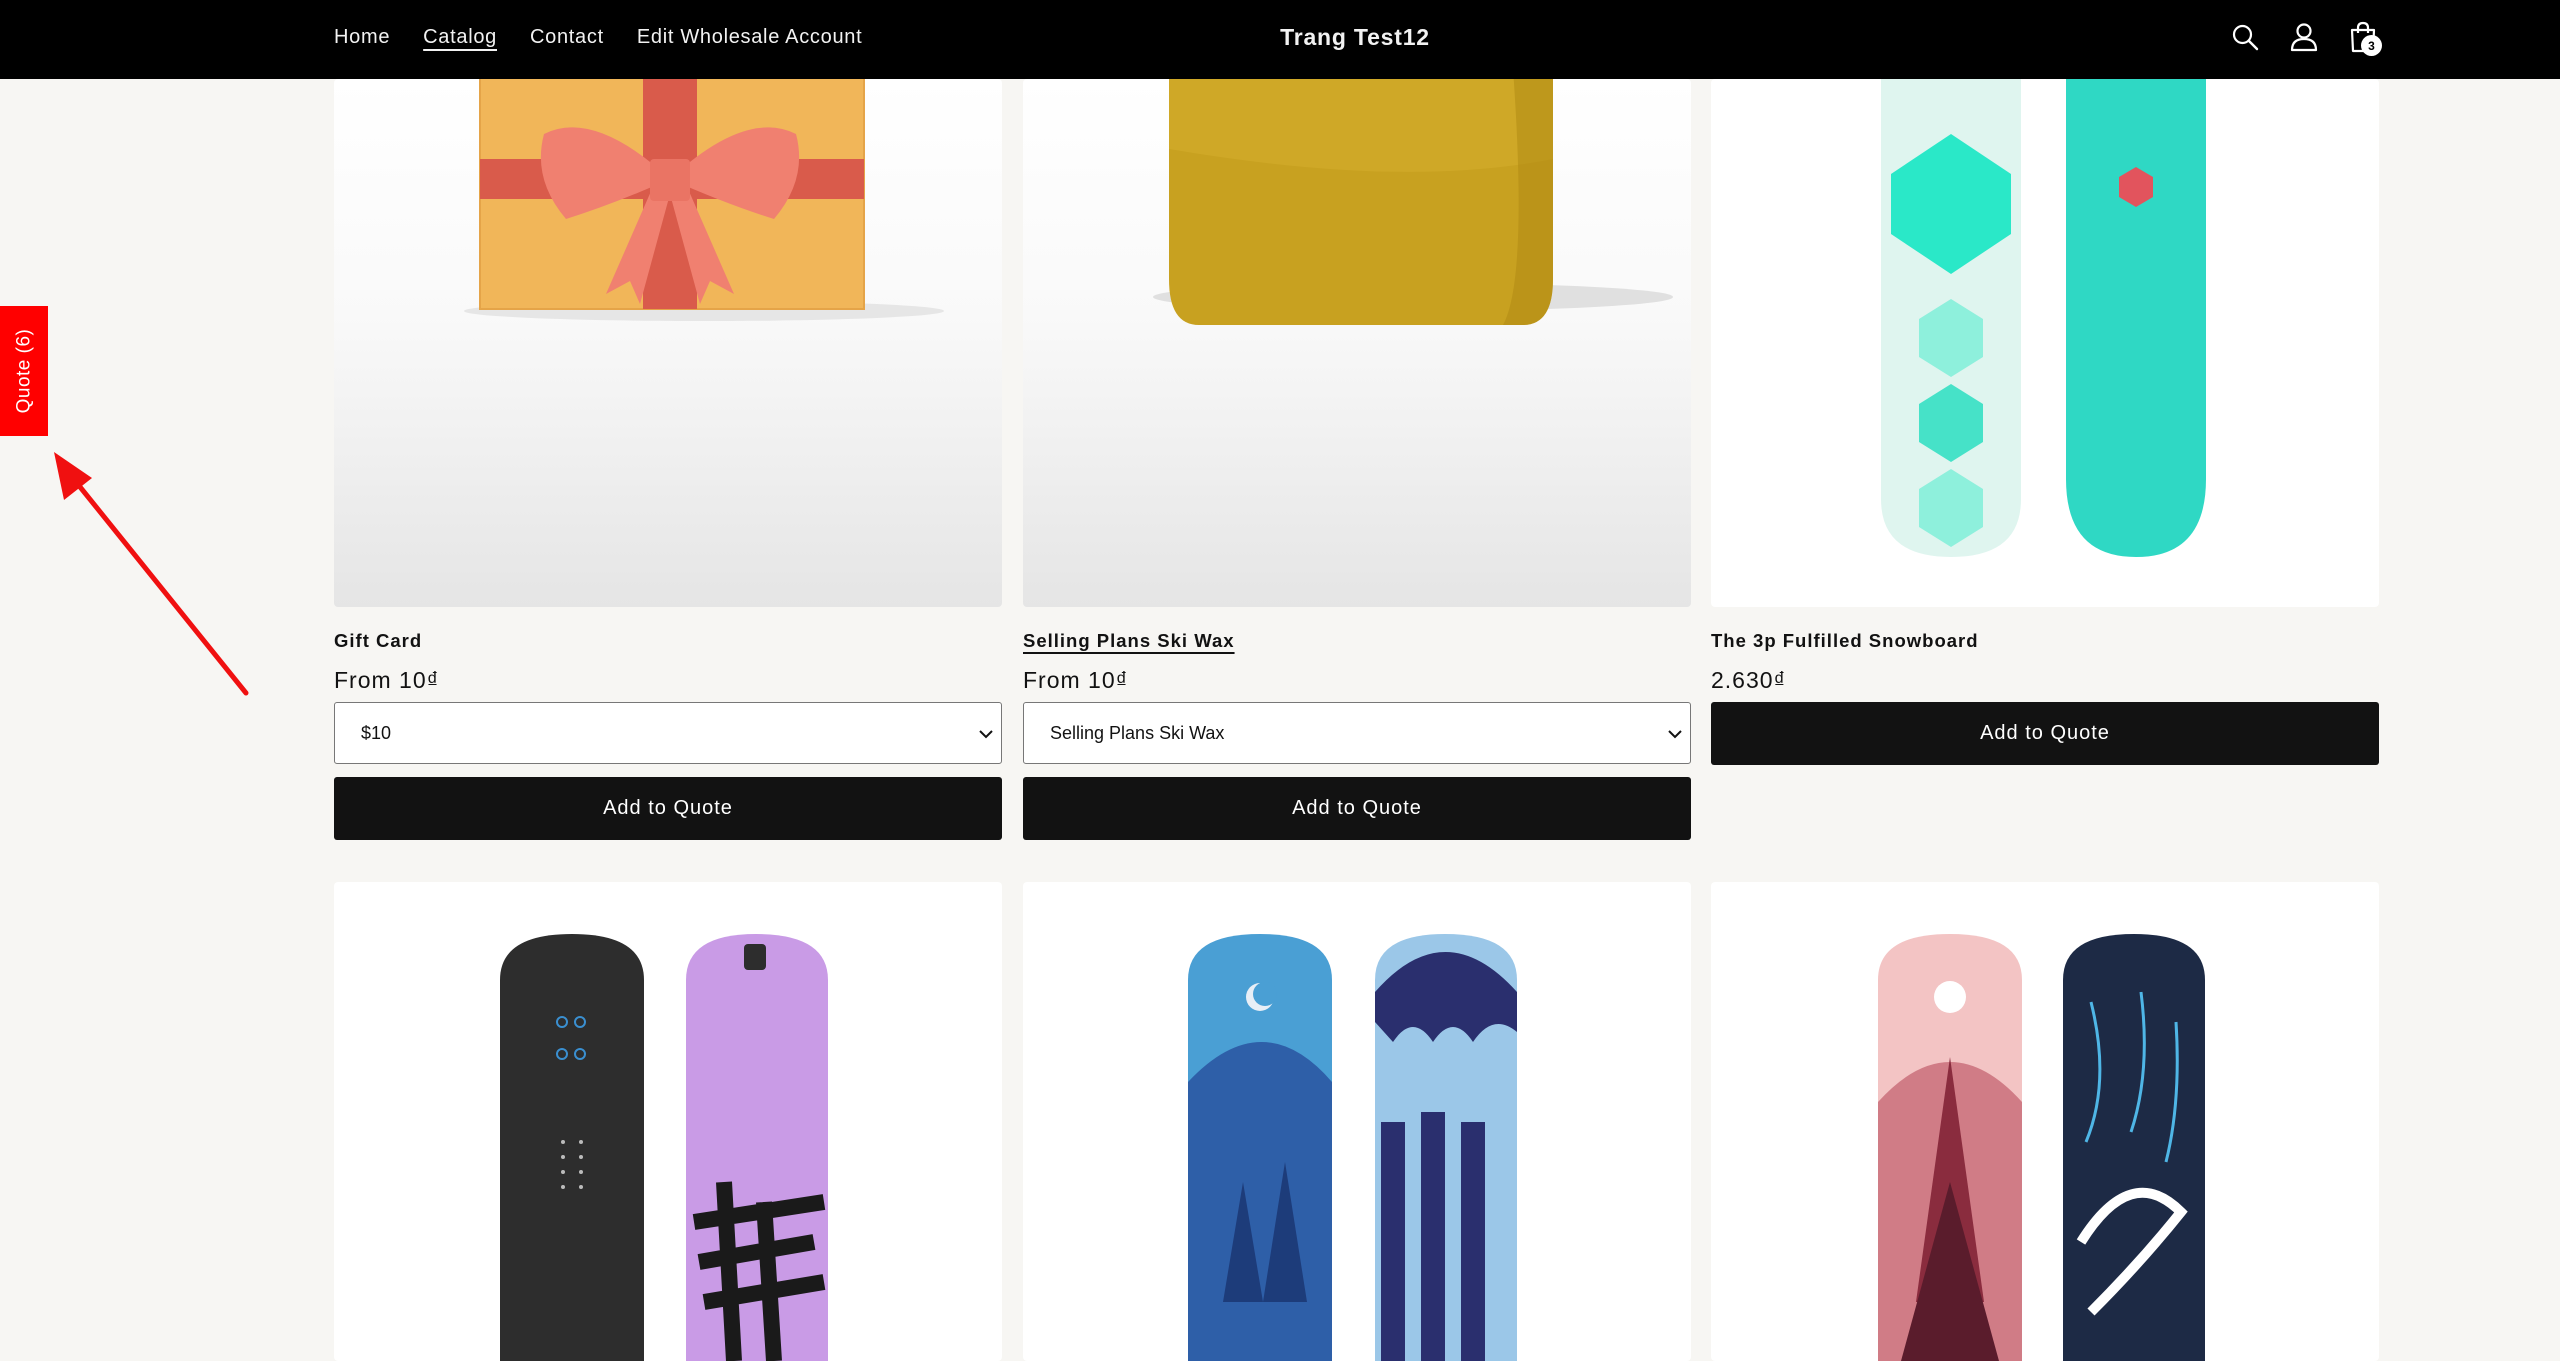 Image resolution: width=2560 pixels, height=1361 pixels. Describe the element at coordinates (668, 733) in the screenshot. I see `variant-select: $10` at that location.